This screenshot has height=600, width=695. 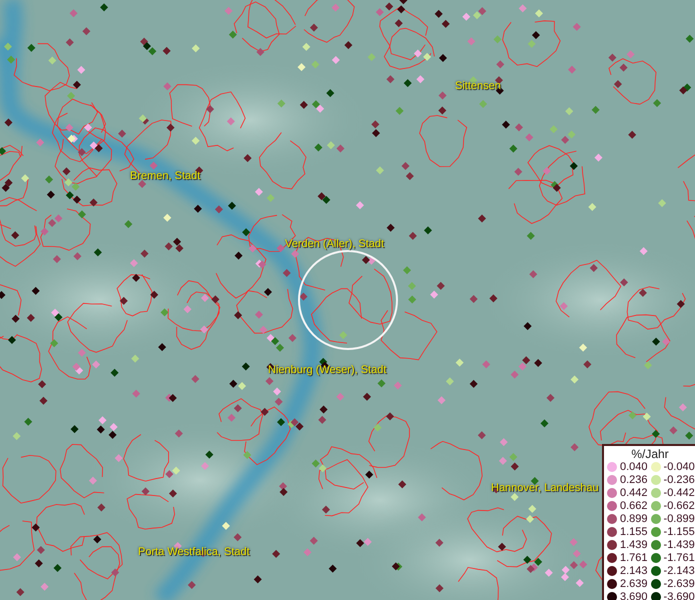 What do you see at coordinates (634, 584) in the screenshot?
I see `legend-value: 2.639` at bounding box center [634, 584].